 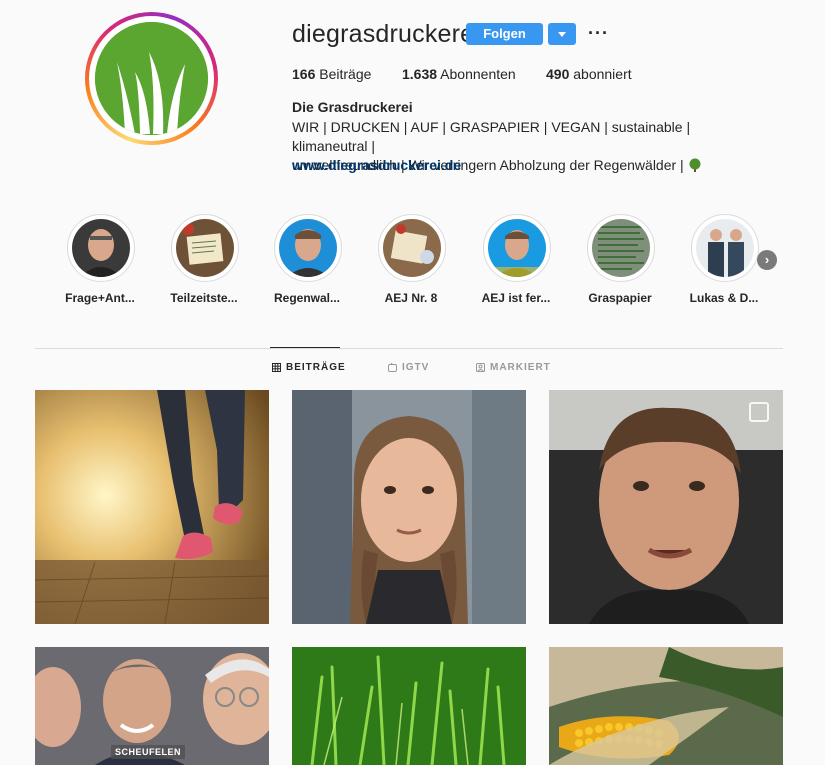 What do you see at coordinates (589, 74) in the screenshot?
I see `following-count: 490 abonniert` at bounding box center [589, 74].